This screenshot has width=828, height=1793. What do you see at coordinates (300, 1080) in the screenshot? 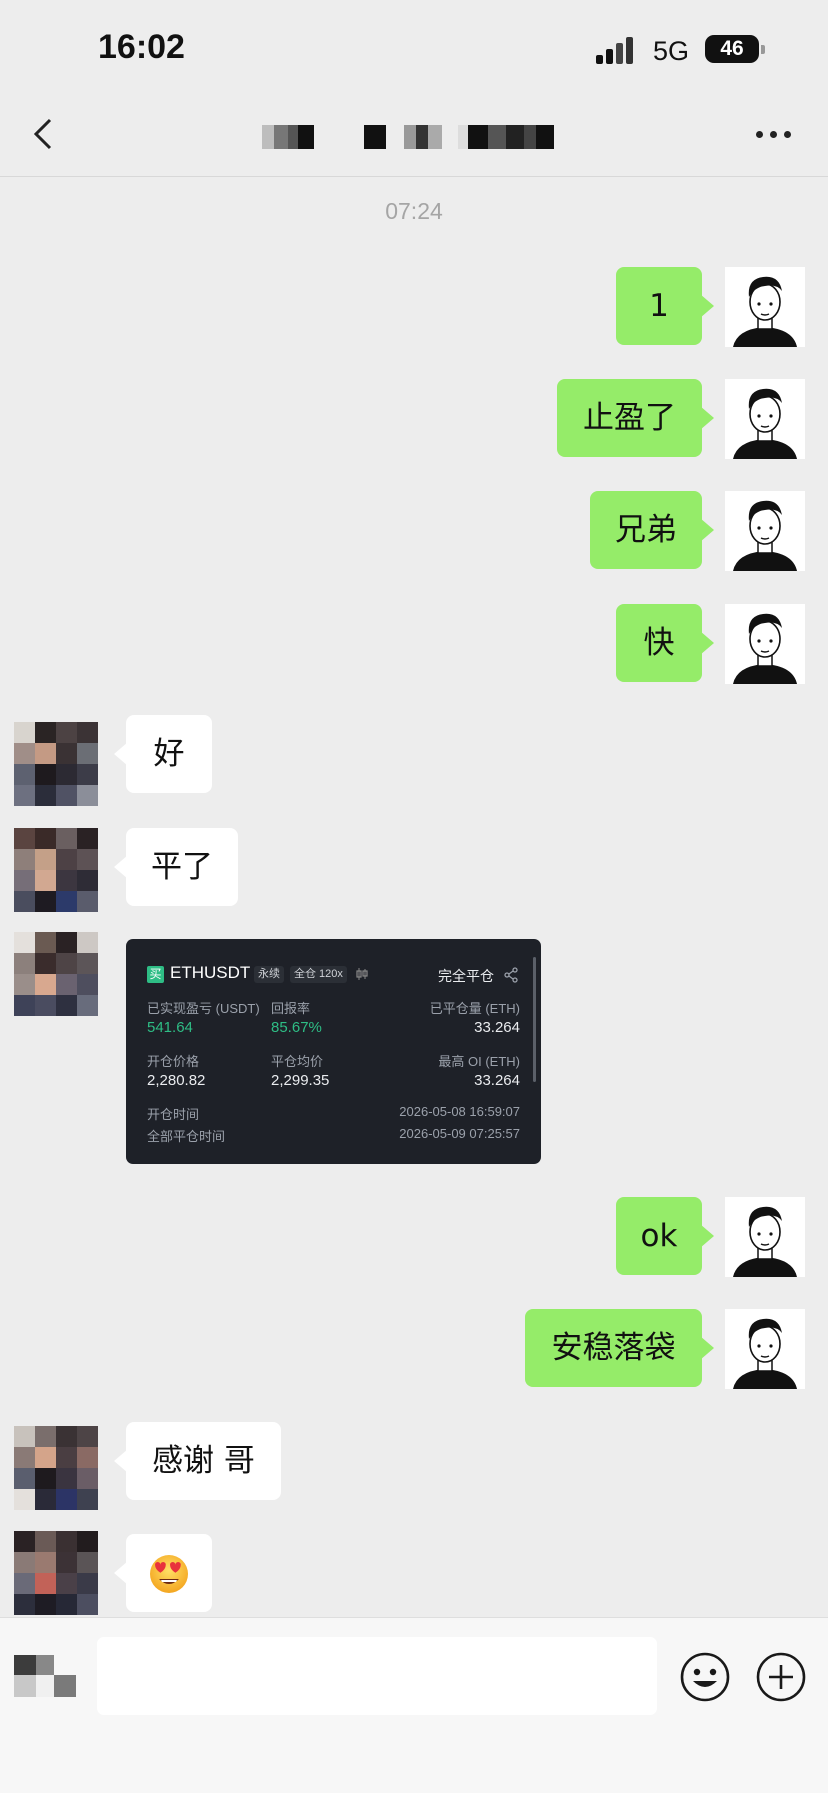
I see `close-avg-value: 2,299.35` at bounding box center [300, 1080].